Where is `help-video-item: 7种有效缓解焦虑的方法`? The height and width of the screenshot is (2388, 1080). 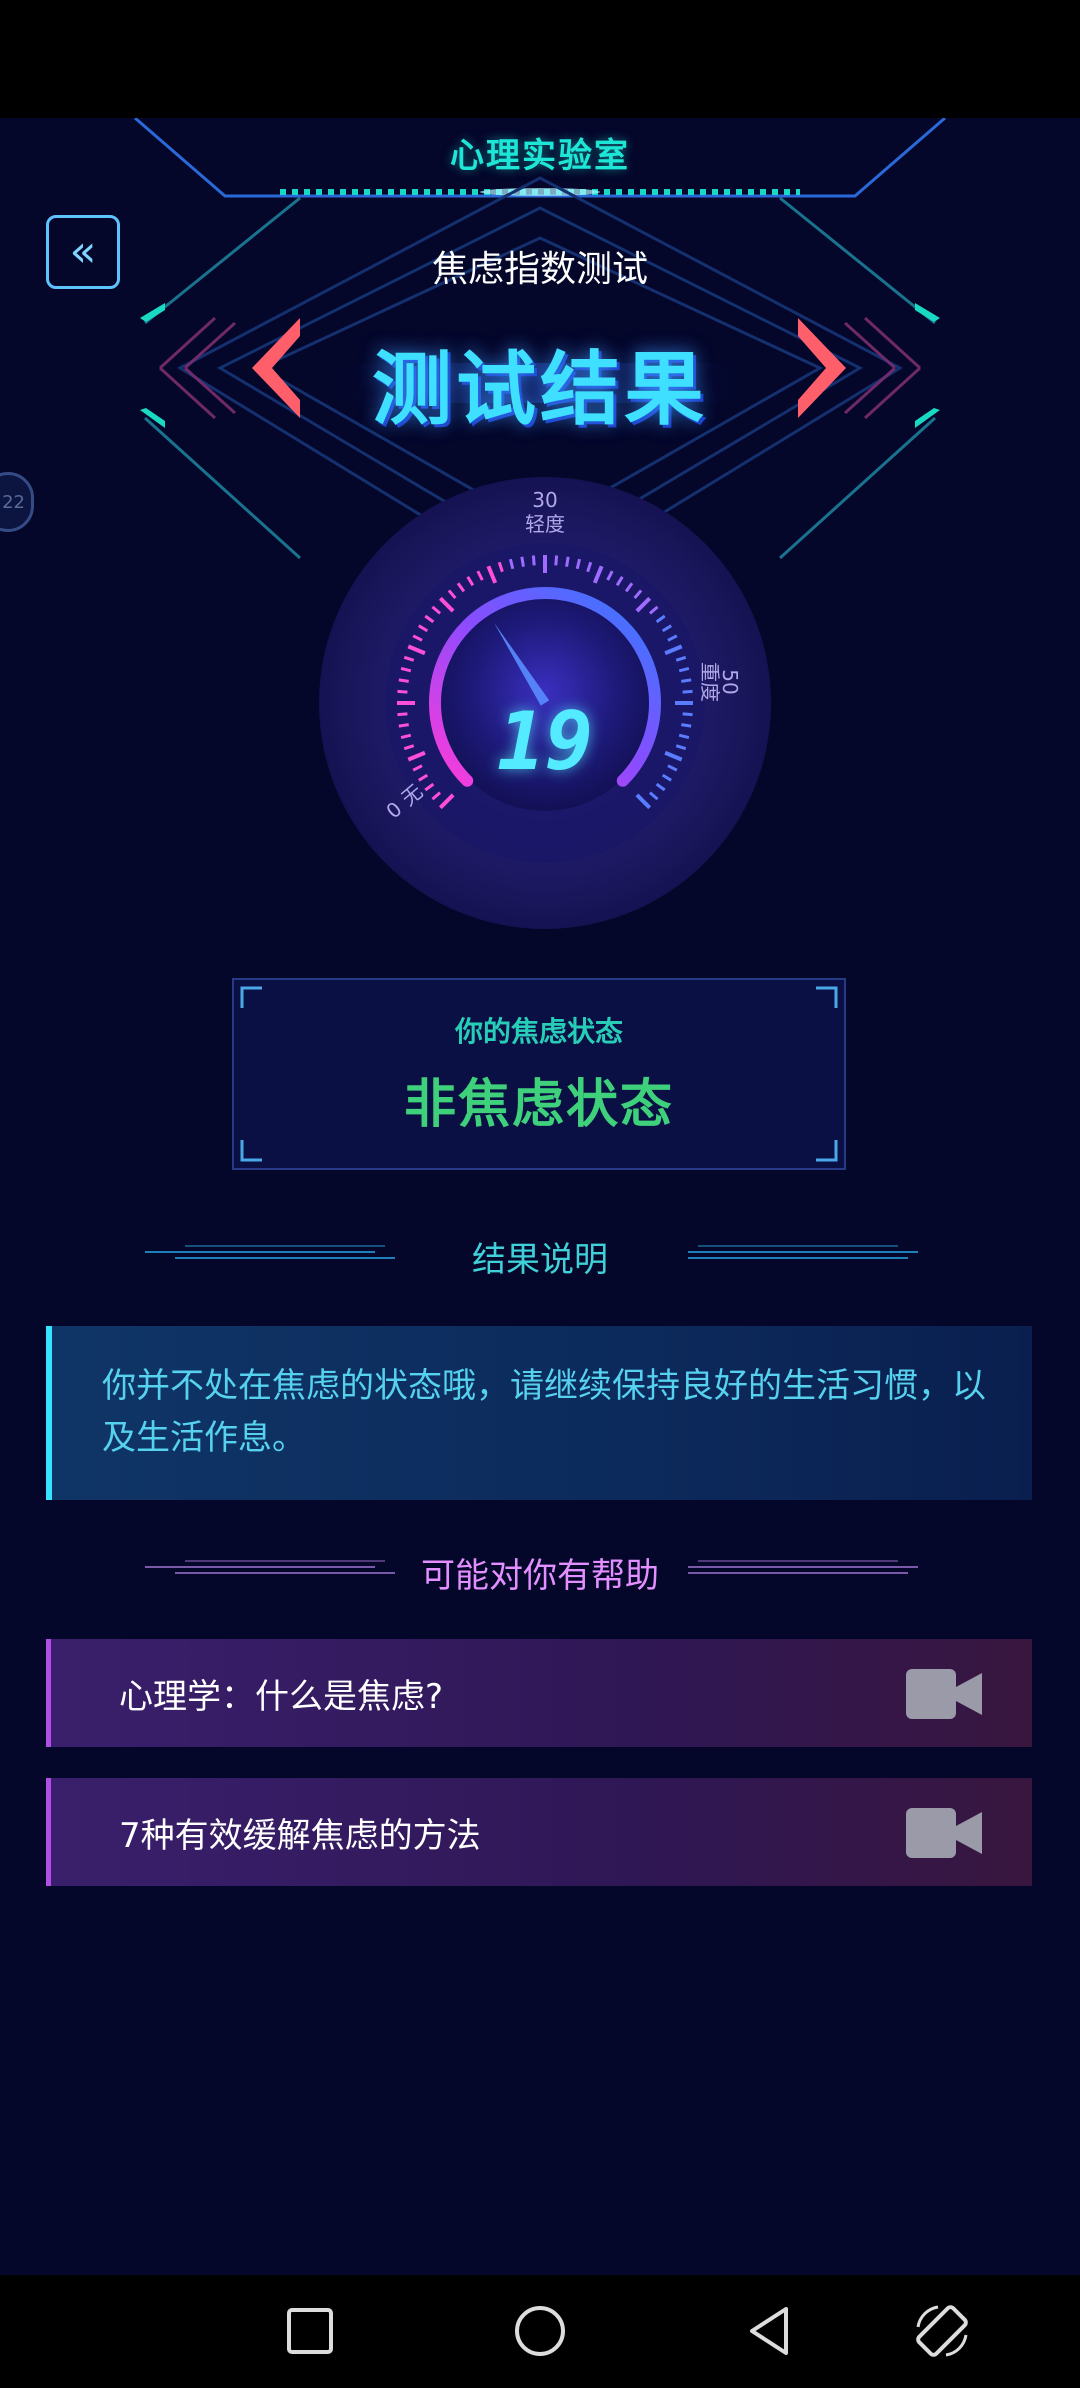 help-video-item: 7种有效缓解焦虑的方法 is located at coordinates (539, 1832).